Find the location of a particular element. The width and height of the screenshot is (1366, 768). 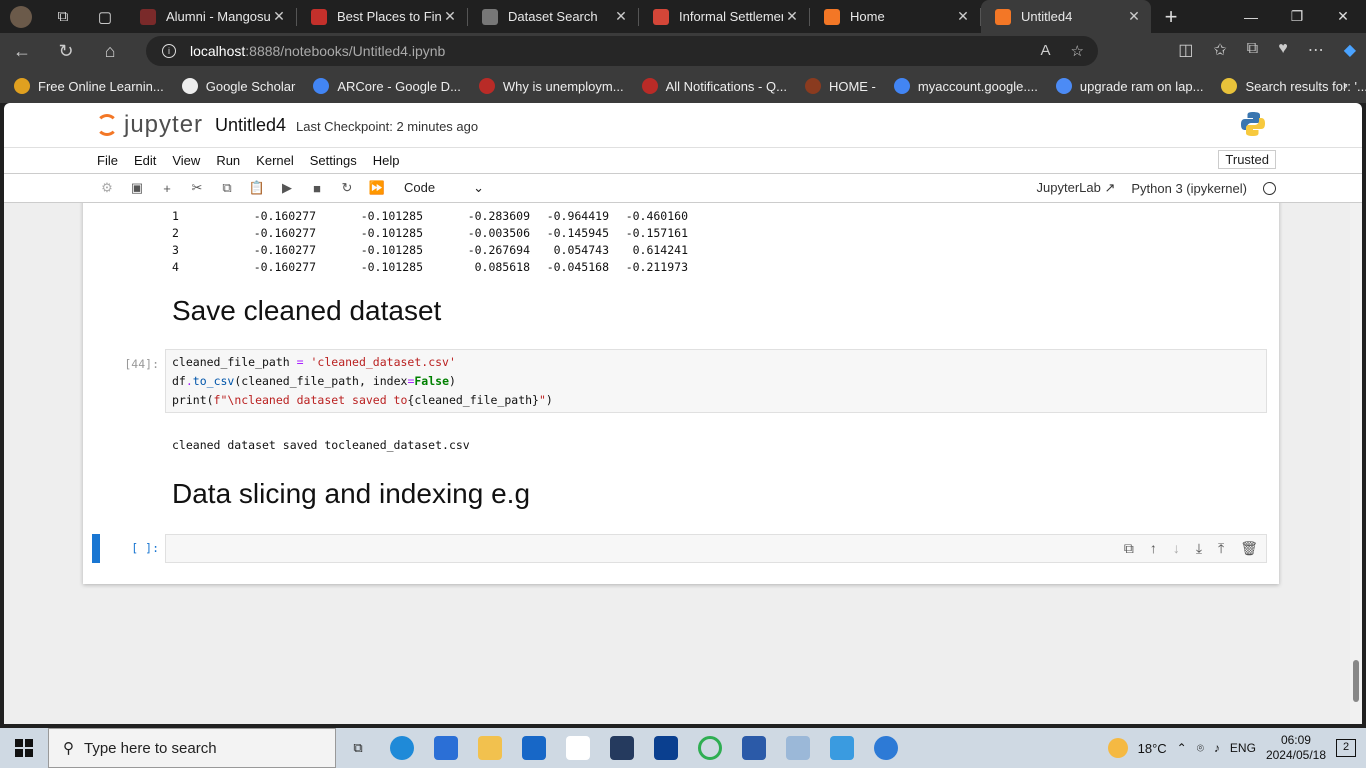

browser-tab: Best Places to Find ✕ is located at coordinates (382, 16).